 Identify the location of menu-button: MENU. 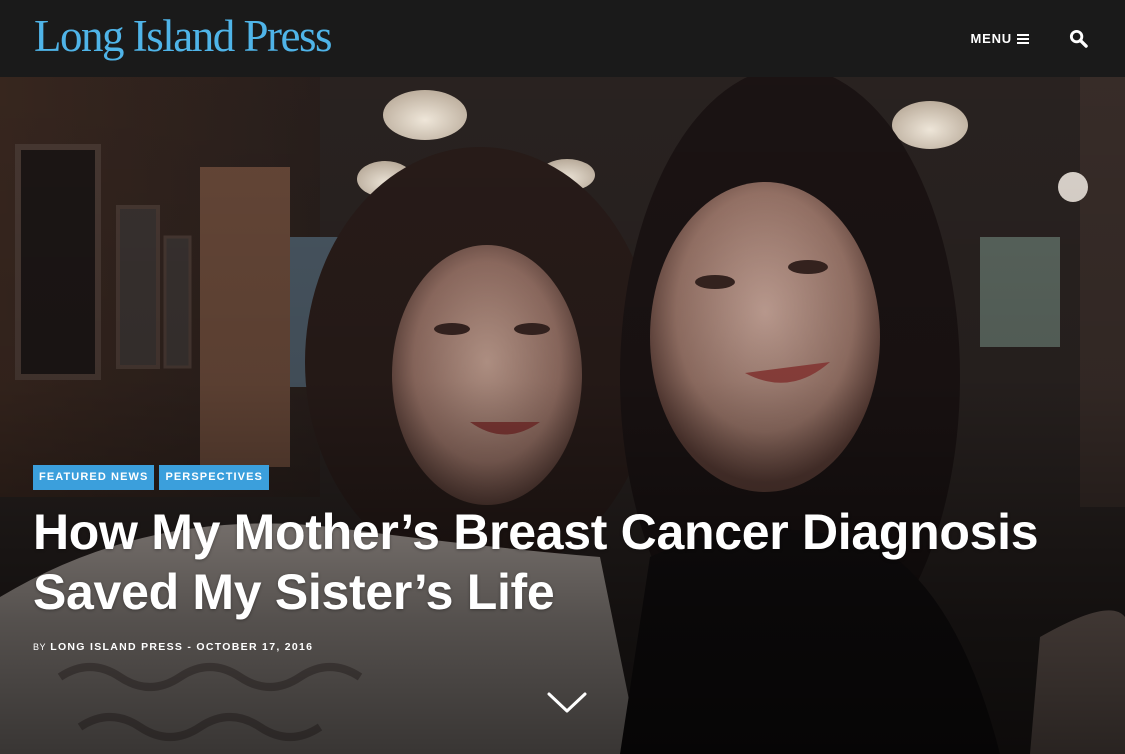
(1000, 38).